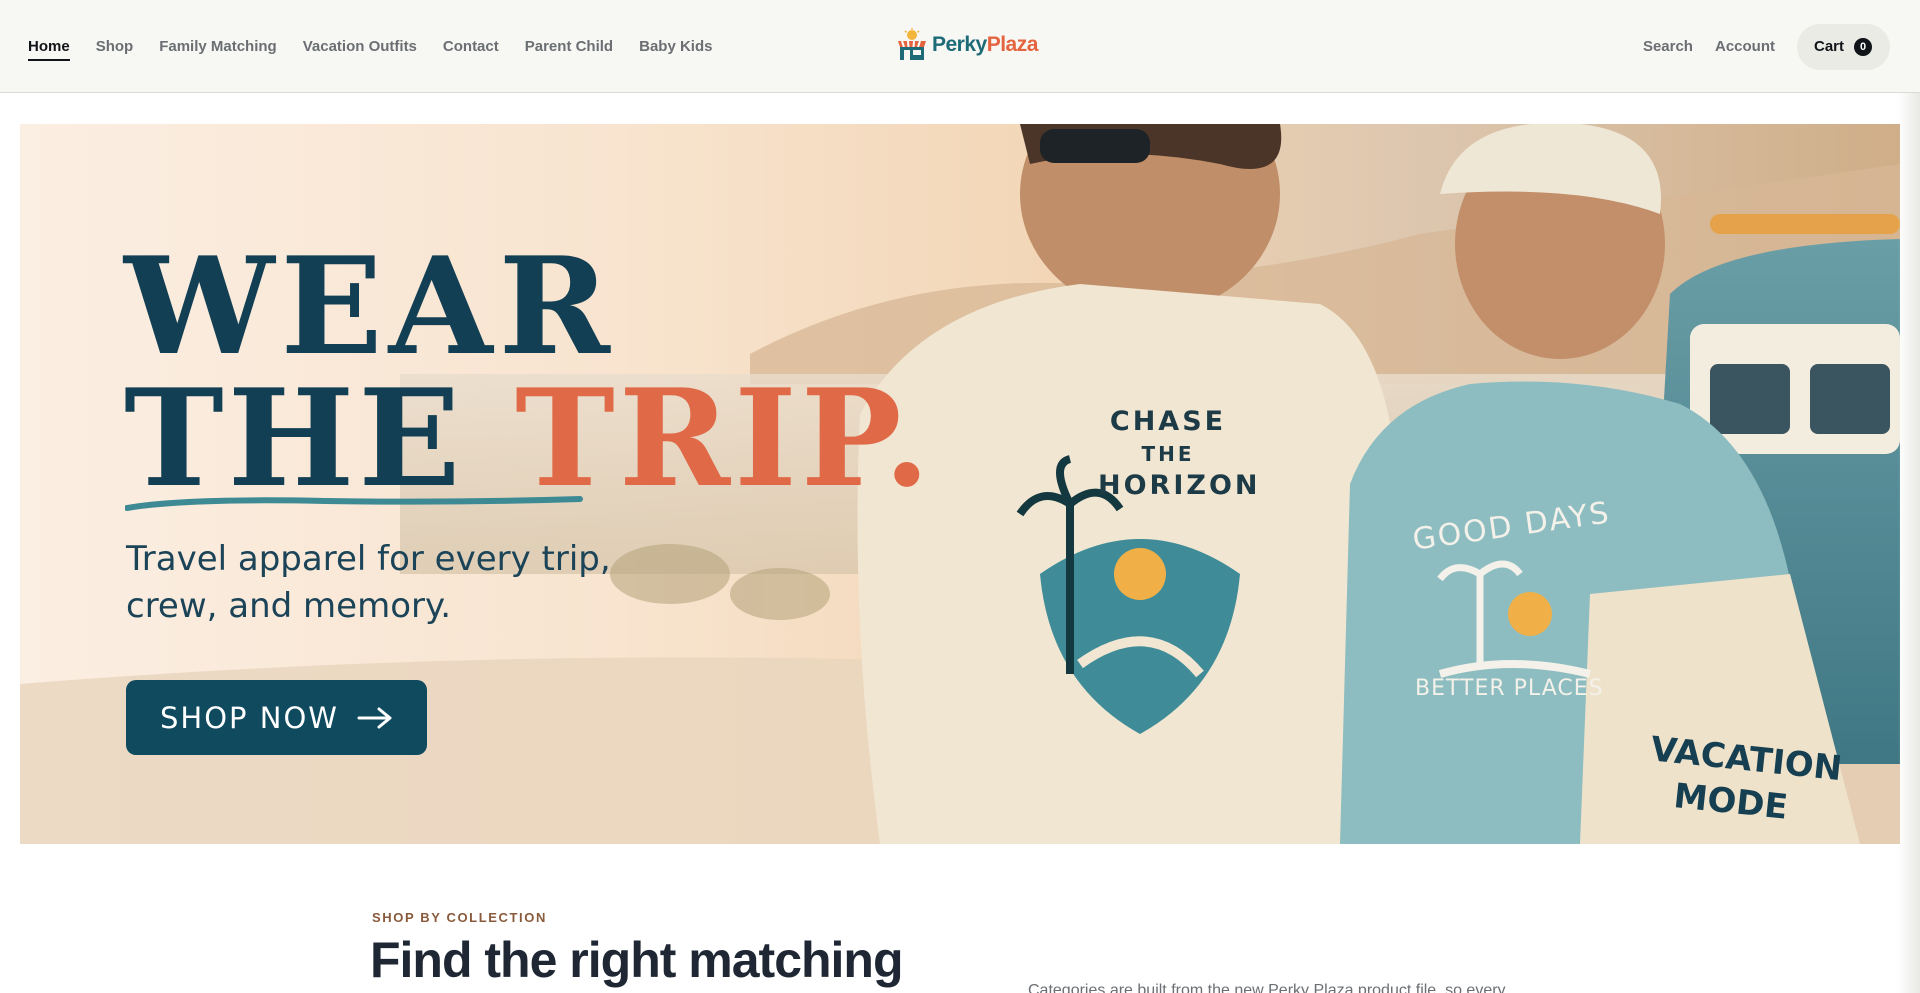  Describe the element at coordinates (675, 46) in the screenshot. I see `nav-baby-kids: Baby Kids` at that location.